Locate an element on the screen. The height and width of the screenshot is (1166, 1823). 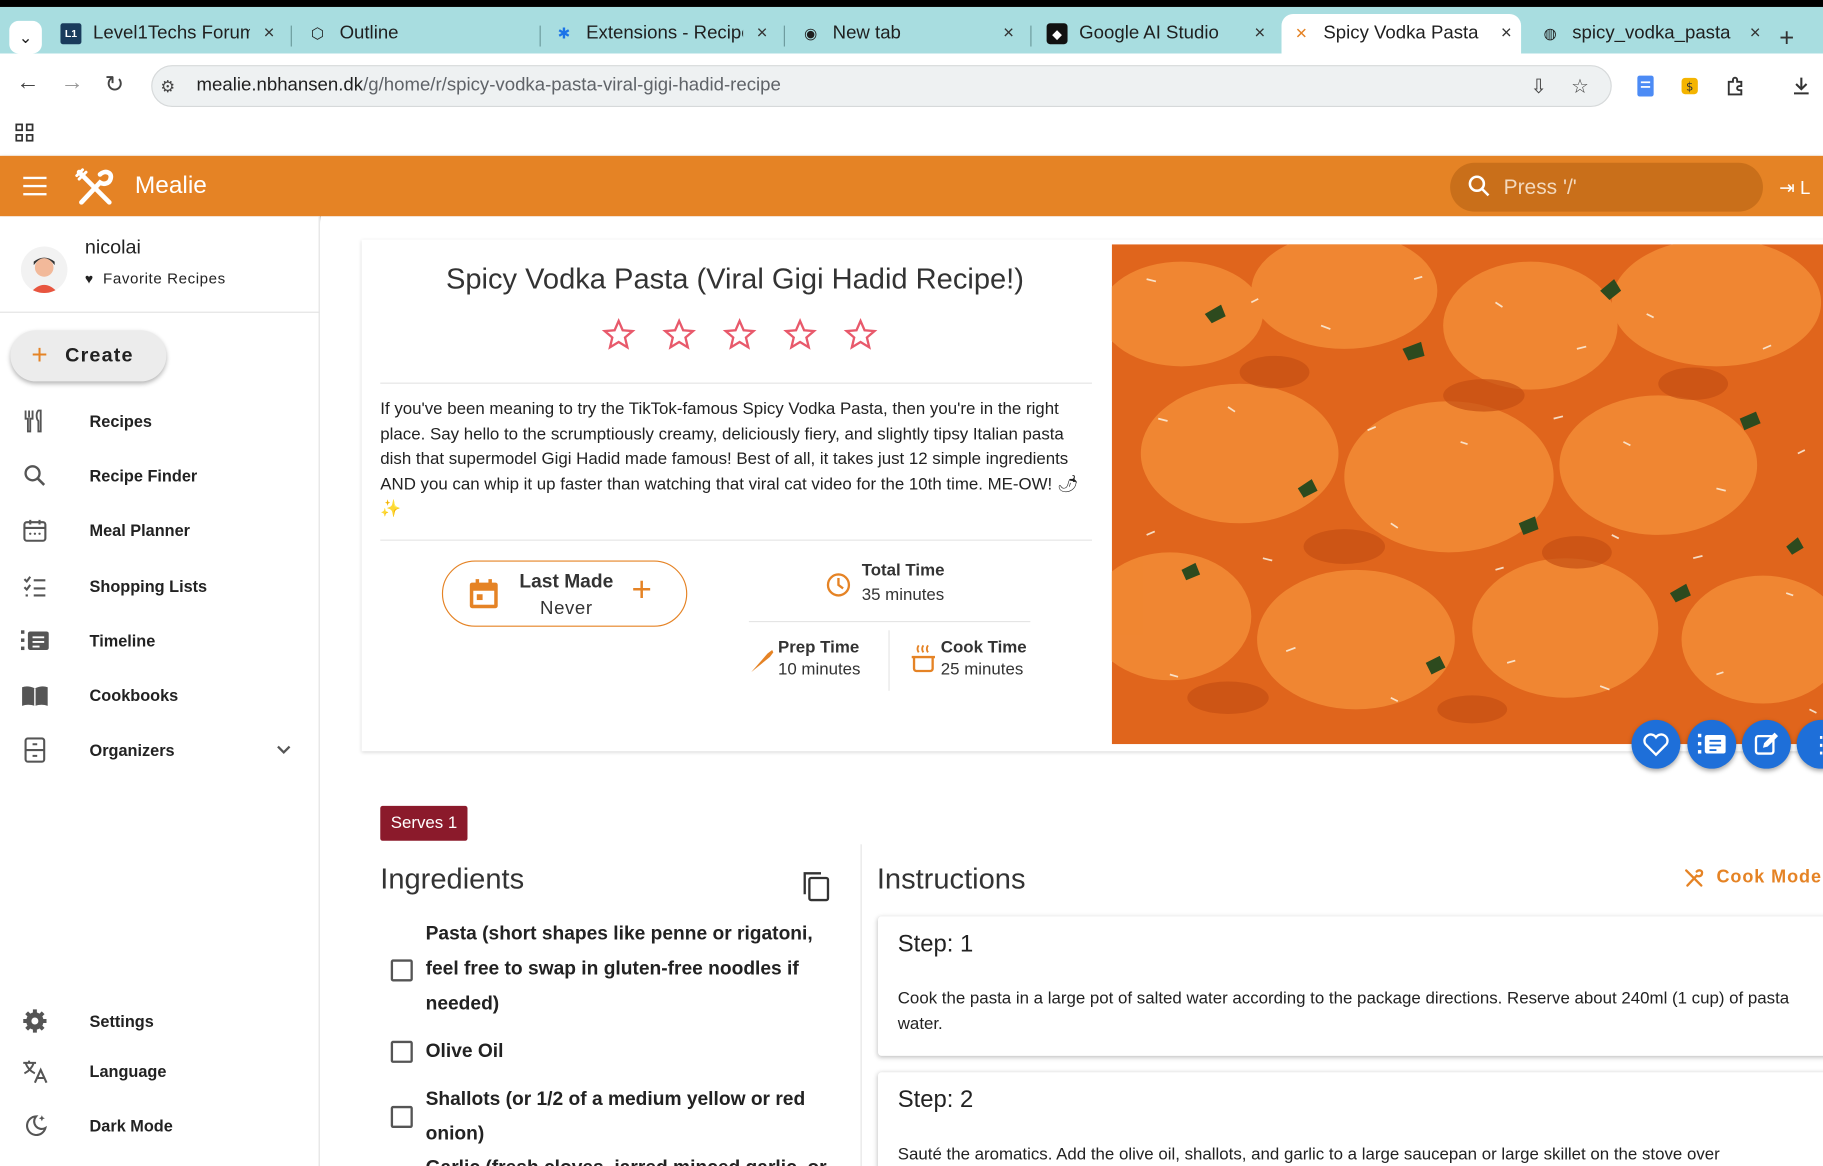
chevron-down-icon is located at coordinates (283, 750).